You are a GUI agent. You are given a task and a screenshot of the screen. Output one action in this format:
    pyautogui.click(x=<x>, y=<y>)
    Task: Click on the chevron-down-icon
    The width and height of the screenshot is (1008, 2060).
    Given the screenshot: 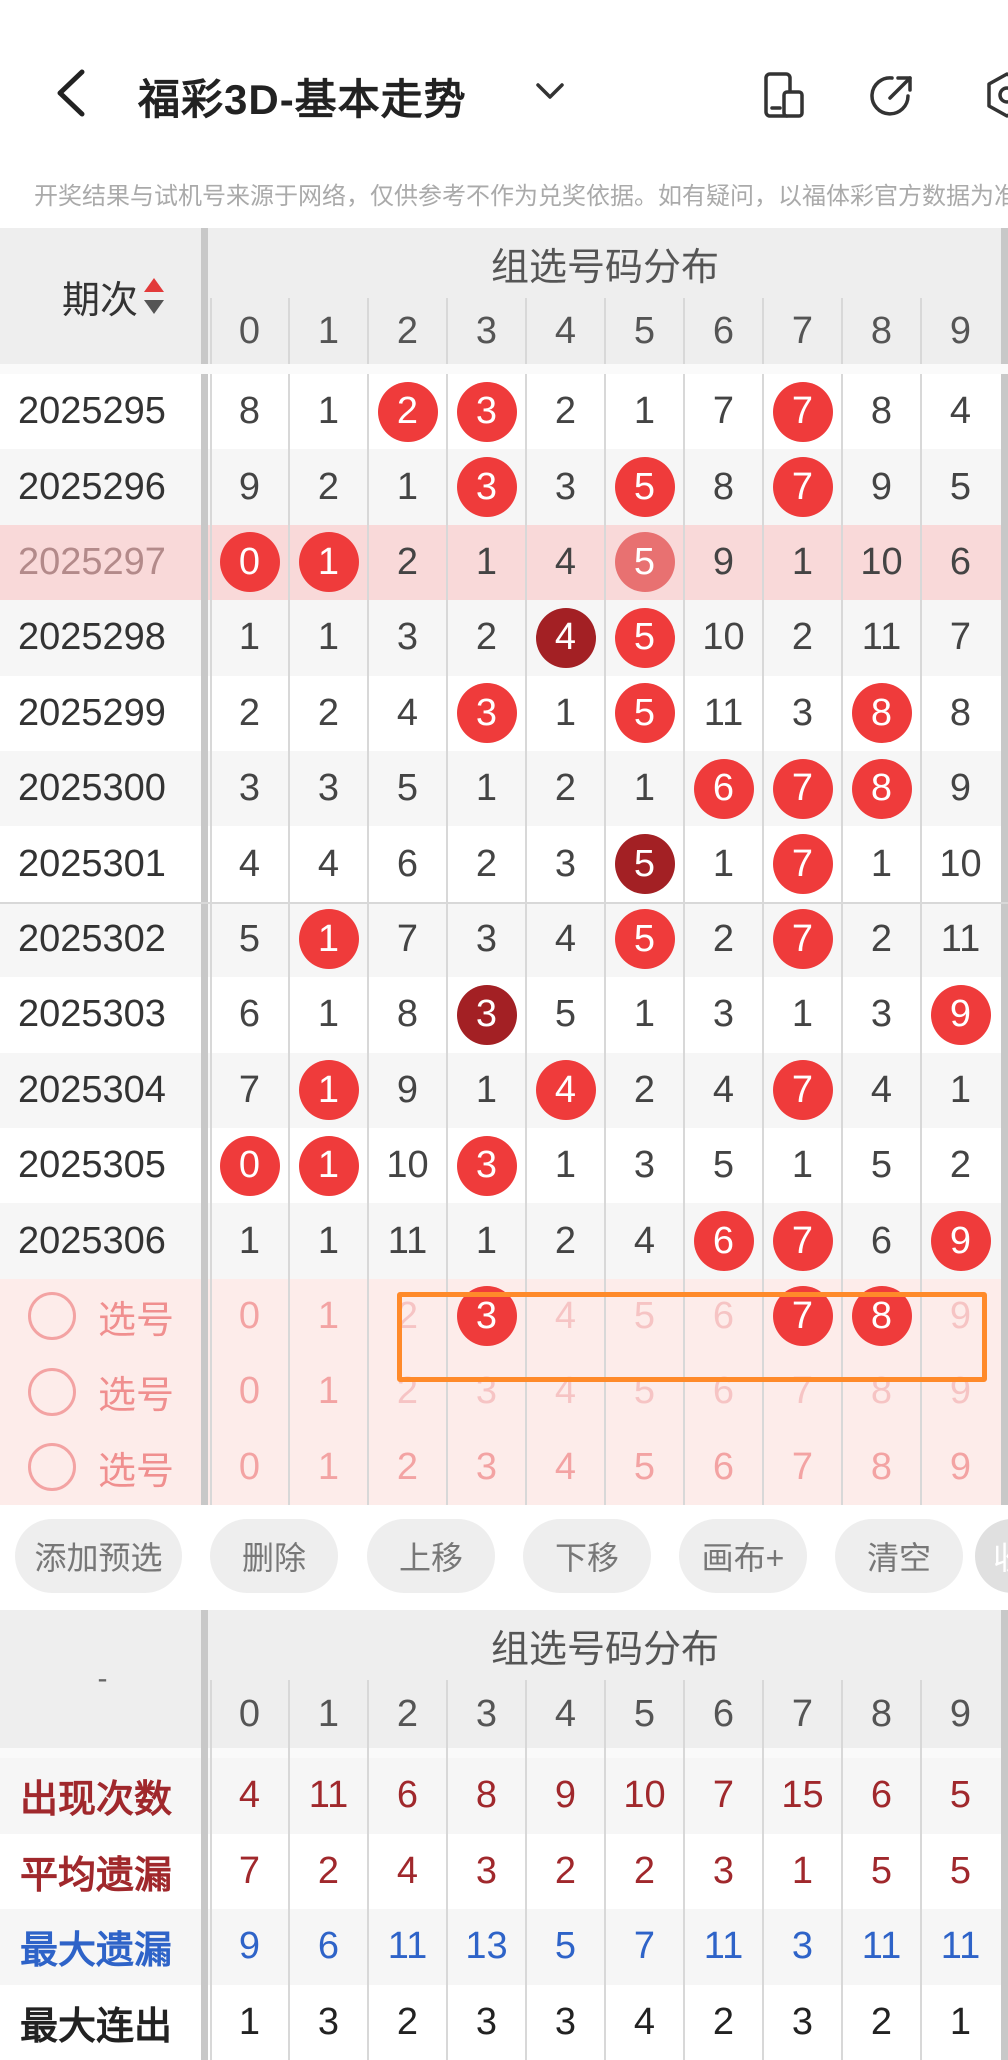 What is the action you would take?
    pyautogui.click(x=550, y=92)
    